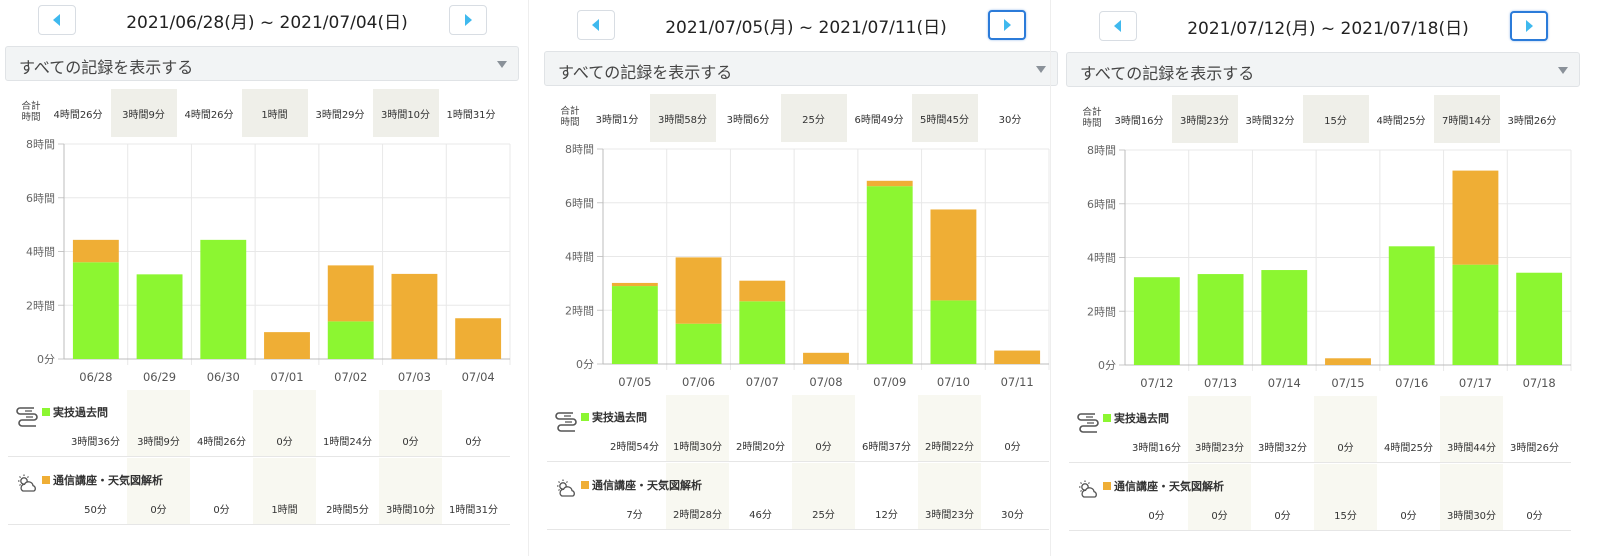  I want to click on daily-category-value: 3時間10分, so click(410, 491).